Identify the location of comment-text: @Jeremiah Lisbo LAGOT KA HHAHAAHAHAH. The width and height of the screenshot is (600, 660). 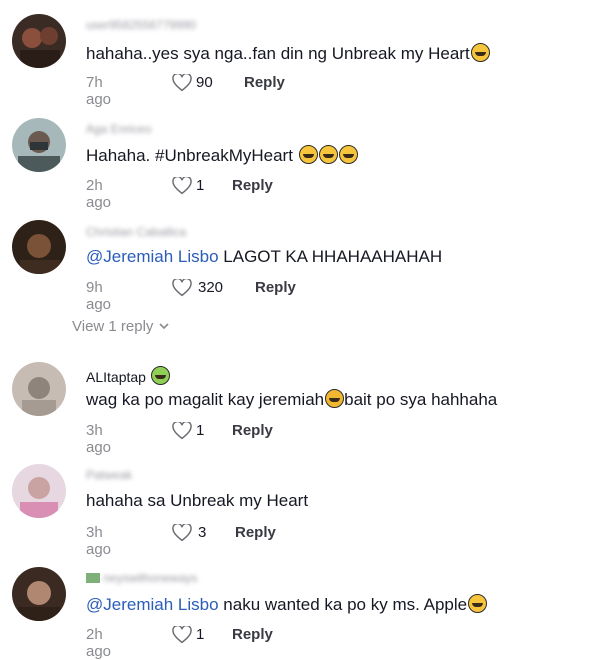
(264, 256).